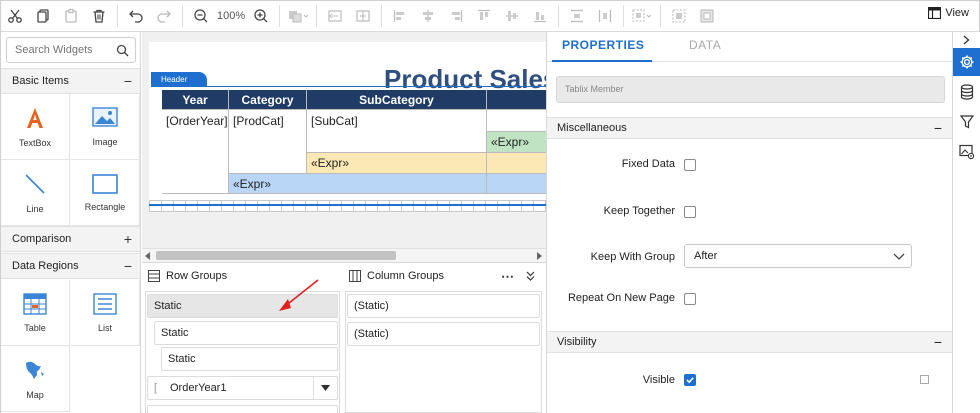 This screenshot has width=980, height=413. I want to click on section-data-regions: Data Regions −, so click(70, 266).